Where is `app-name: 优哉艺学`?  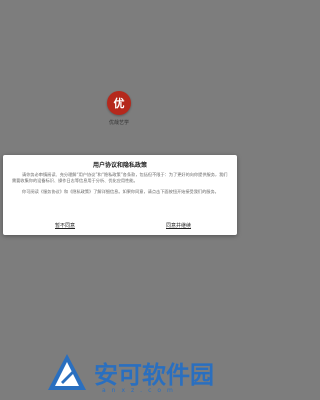 app-name: 优哉艺学 is located at coordinates (118, 123).